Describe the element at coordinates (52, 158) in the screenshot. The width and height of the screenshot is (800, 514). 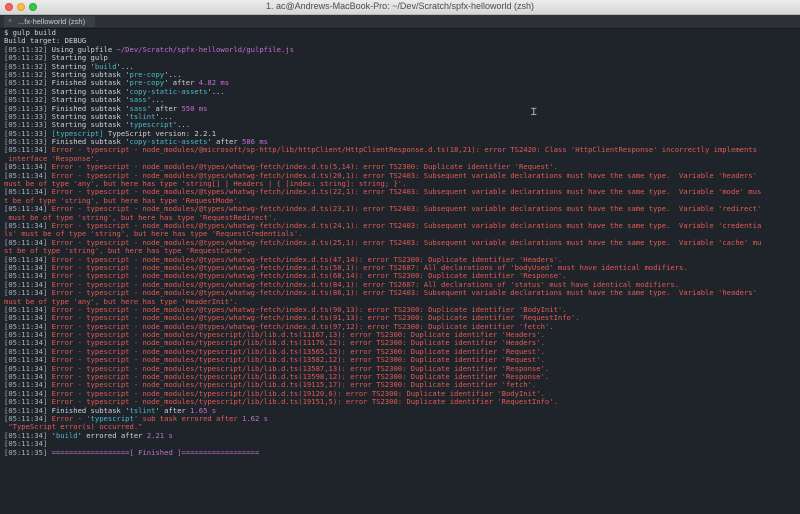
I see `terminal-text: interface 'Response'.` at that location.